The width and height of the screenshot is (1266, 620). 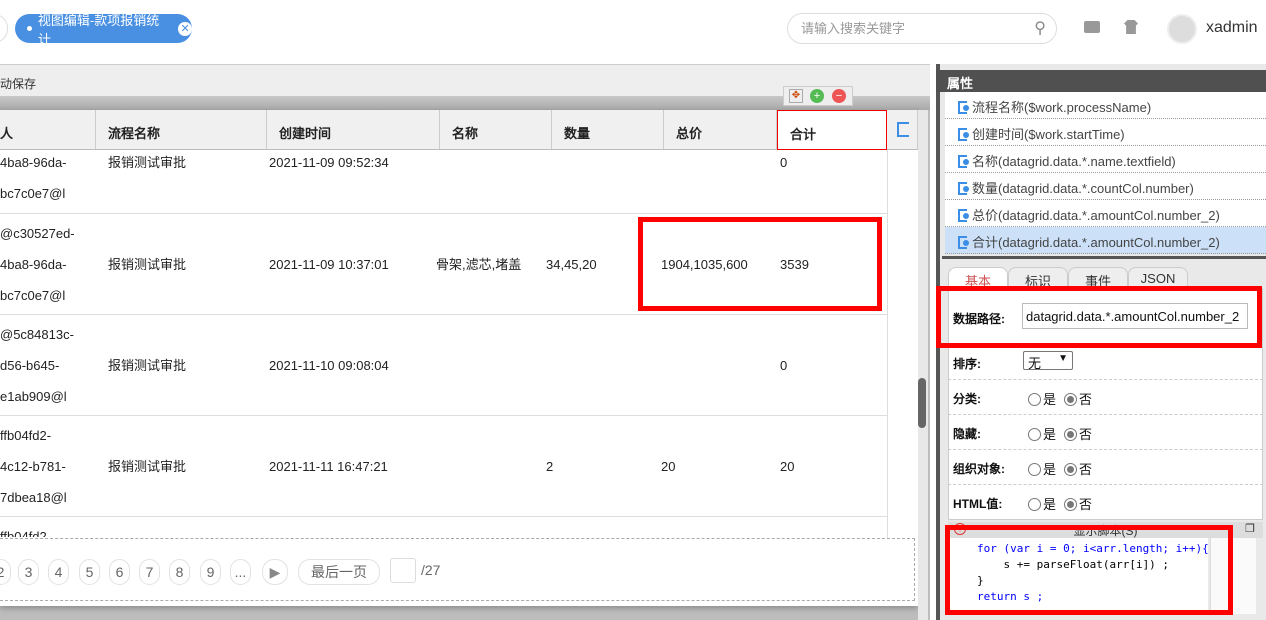 I want to click on cell: 2, so click(x=550, y=466).